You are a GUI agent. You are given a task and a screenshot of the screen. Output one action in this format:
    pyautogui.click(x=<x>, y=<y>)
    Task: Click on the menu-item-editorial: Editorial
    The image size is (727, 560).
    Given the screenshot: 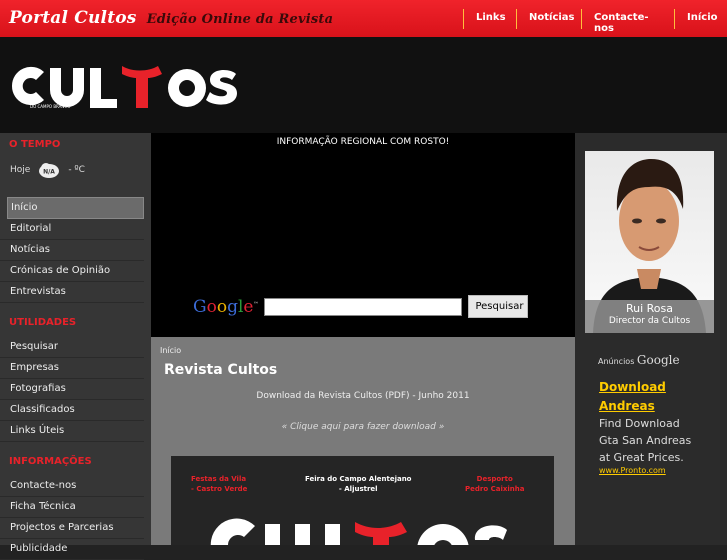 What is the action you would take?
    pyautogui.click(x=72, y=229)
    